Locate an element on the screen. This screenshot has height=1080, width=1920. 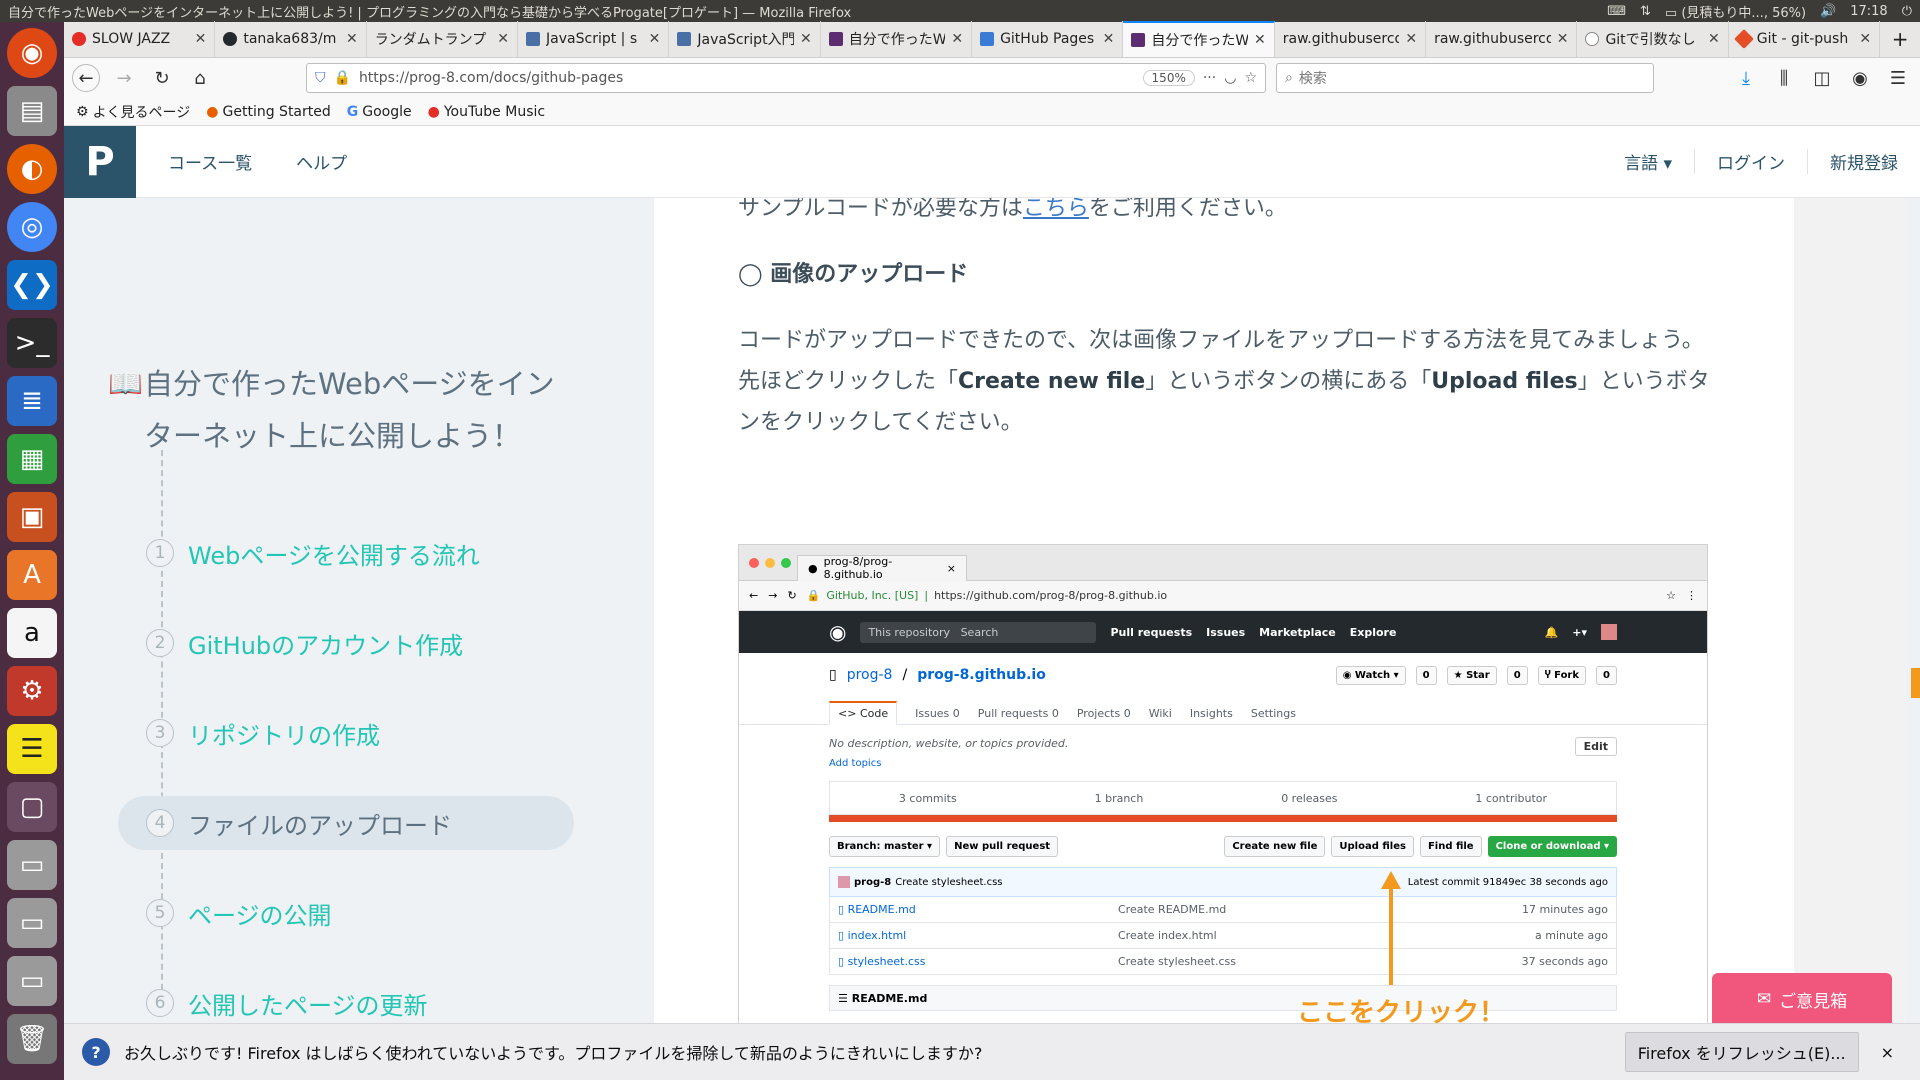
close-icon: × is located at coordinates (1887, 1052).